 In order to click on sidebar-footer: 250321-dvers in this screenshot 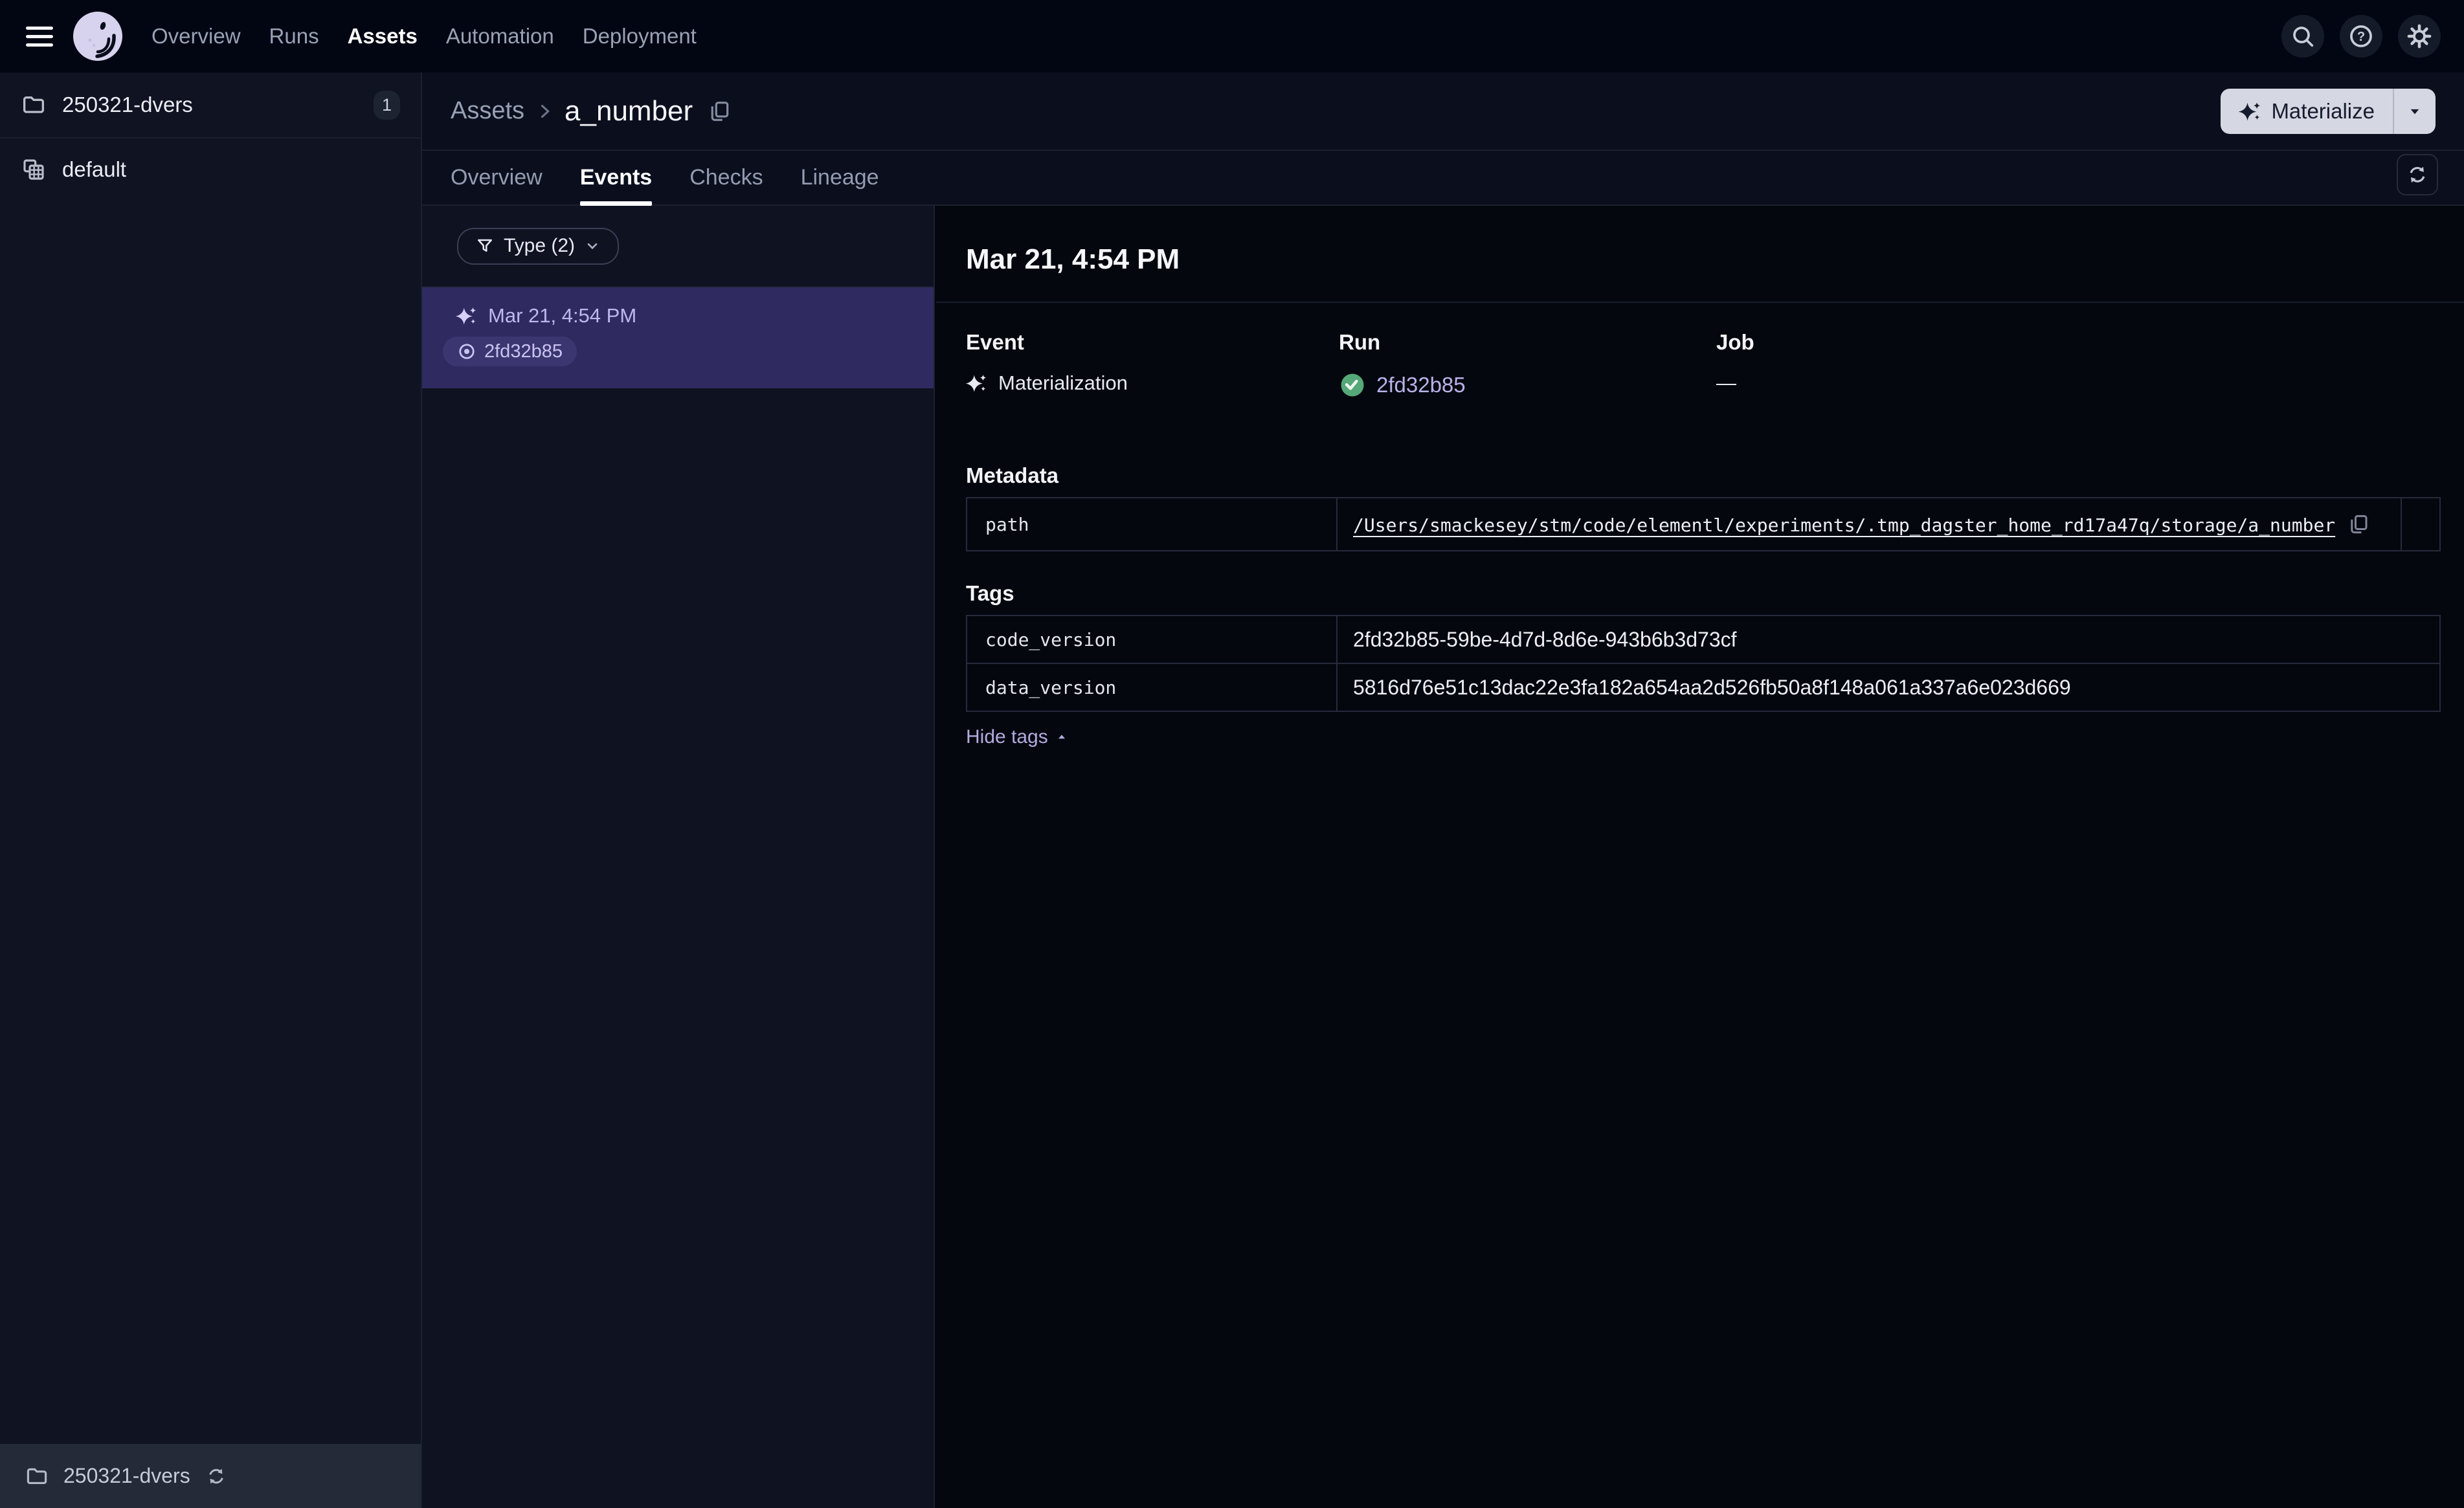, I will do `click(210, 1476)`.